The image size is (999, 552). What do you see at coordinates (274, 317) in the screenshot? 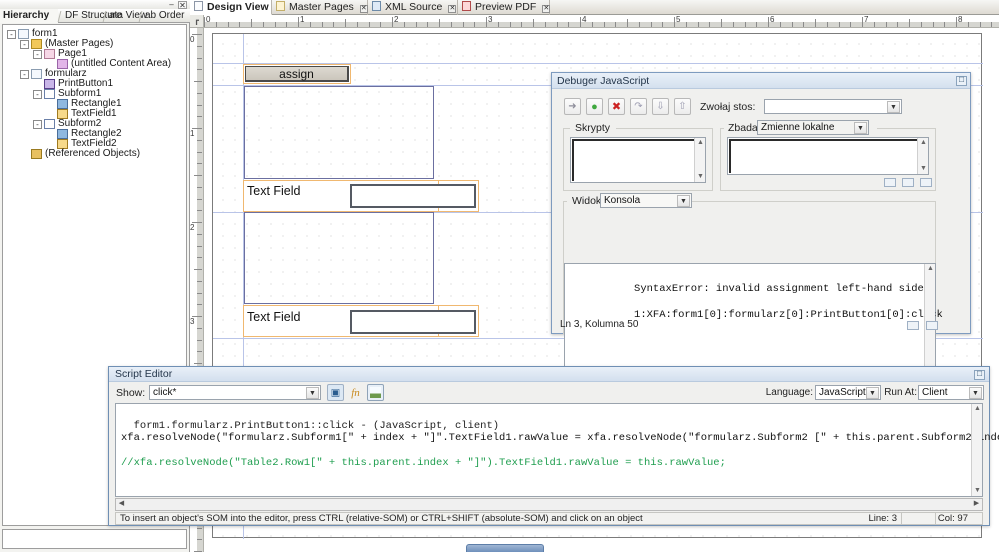
I see `textfield2-label-text: Text Field` at bounding box center [274, 317].